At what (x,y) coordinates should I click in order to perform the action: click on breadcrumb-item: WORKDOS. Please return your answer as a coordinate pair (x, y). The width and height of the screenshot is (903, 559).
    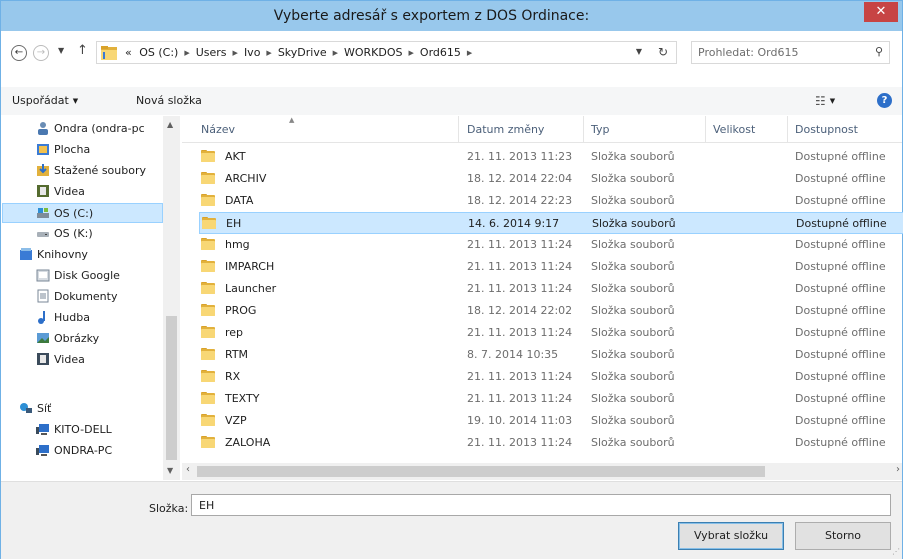
    Looking at the image, I should click on (373, 52).